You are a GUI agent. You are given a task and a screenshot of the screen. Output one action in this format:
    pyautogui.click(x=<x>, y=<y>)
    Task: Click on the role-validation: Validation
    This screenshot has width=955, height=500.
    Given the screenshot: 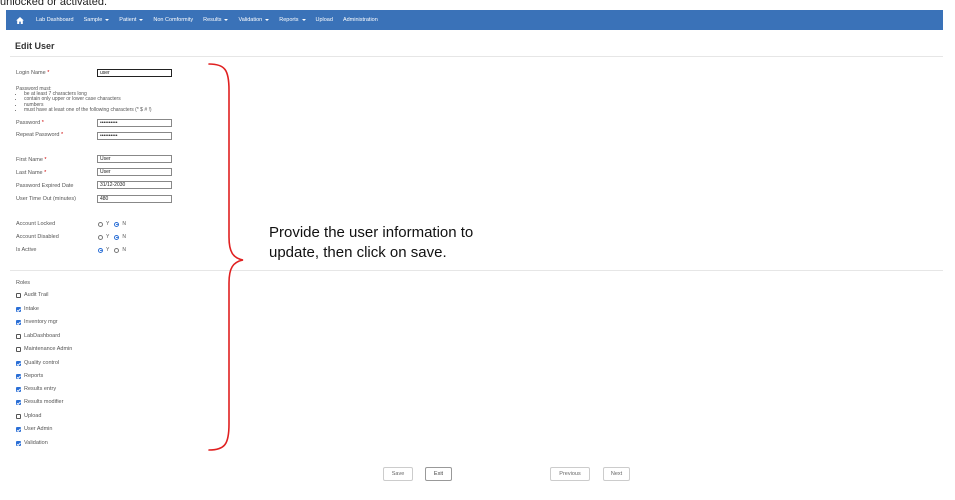 What is the action you would take?
    pyautogui.click(x=32, y=443)
    